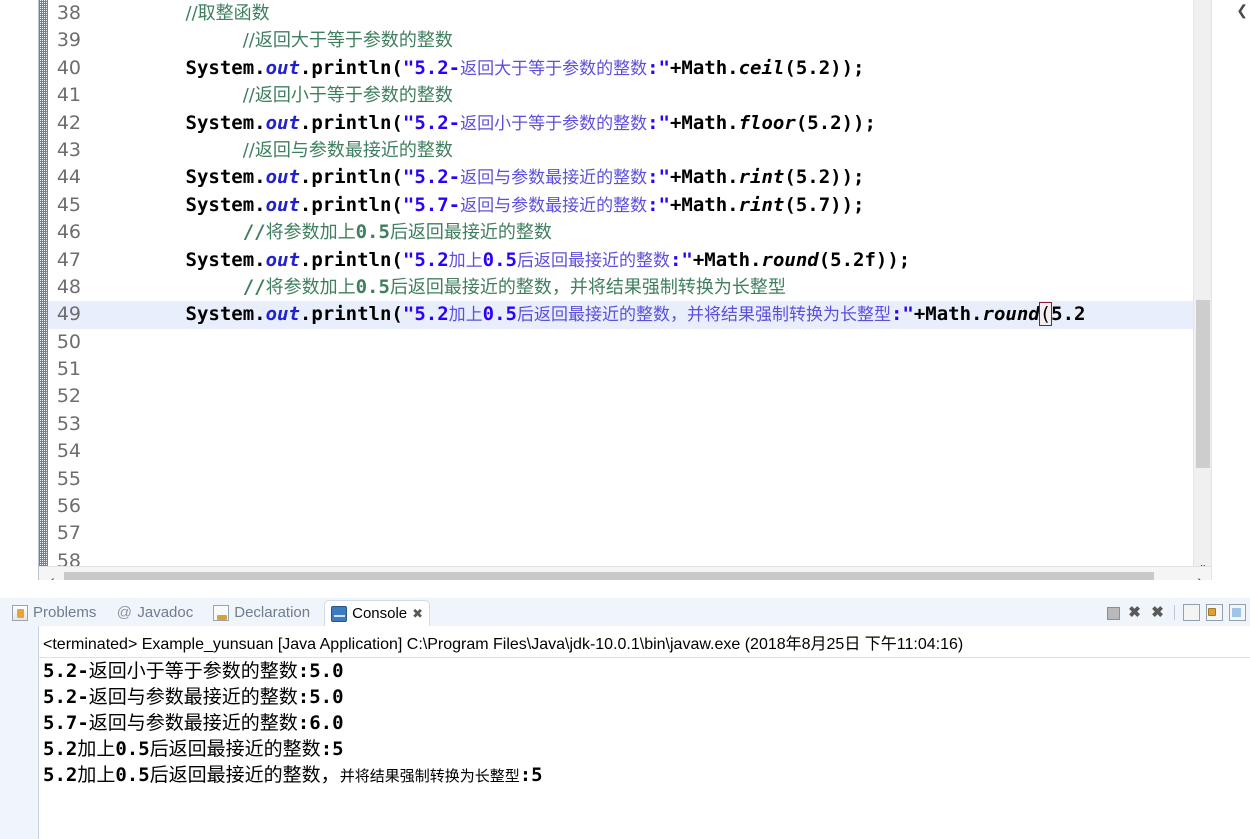  What do you see at coordinates (499, 259) in the screenshot?
I see `code-token: 0.5` at bounding box center [499, 259].